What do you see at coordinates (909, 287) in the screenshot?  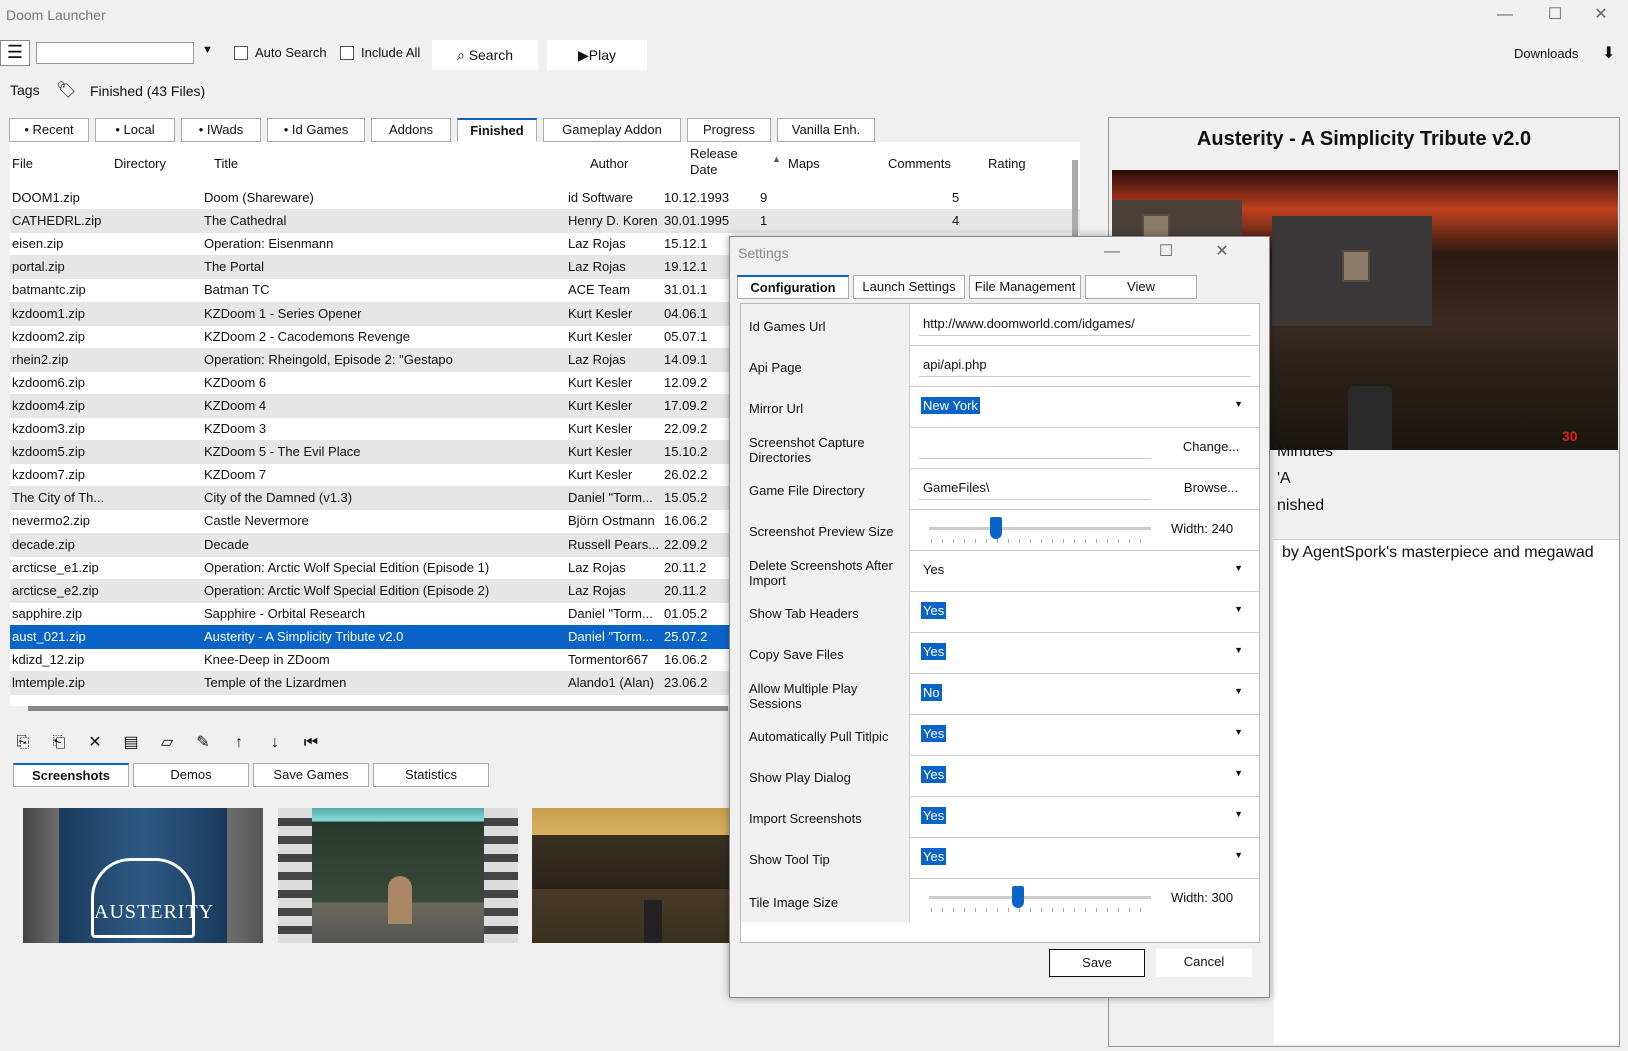 I see `tab-launch-settings: Launch Settings` at bounding box center [909, 287].